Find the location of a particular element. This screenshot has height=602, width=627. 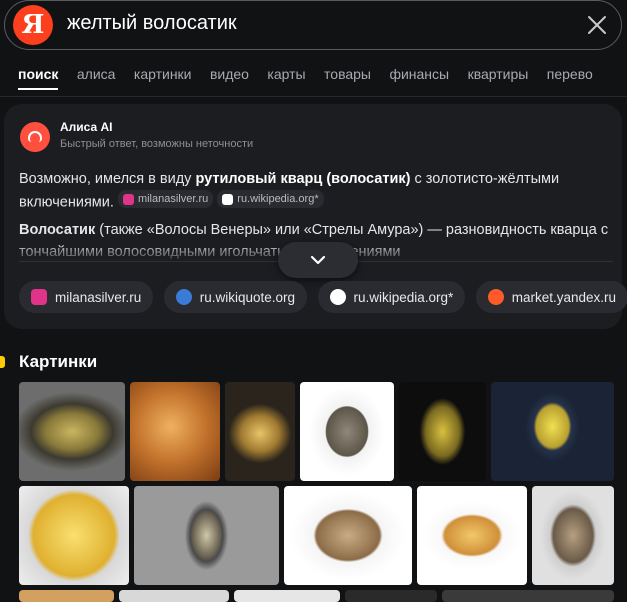

source-milanasilver: milanasilver.ru is located at coordinates (86, 297).